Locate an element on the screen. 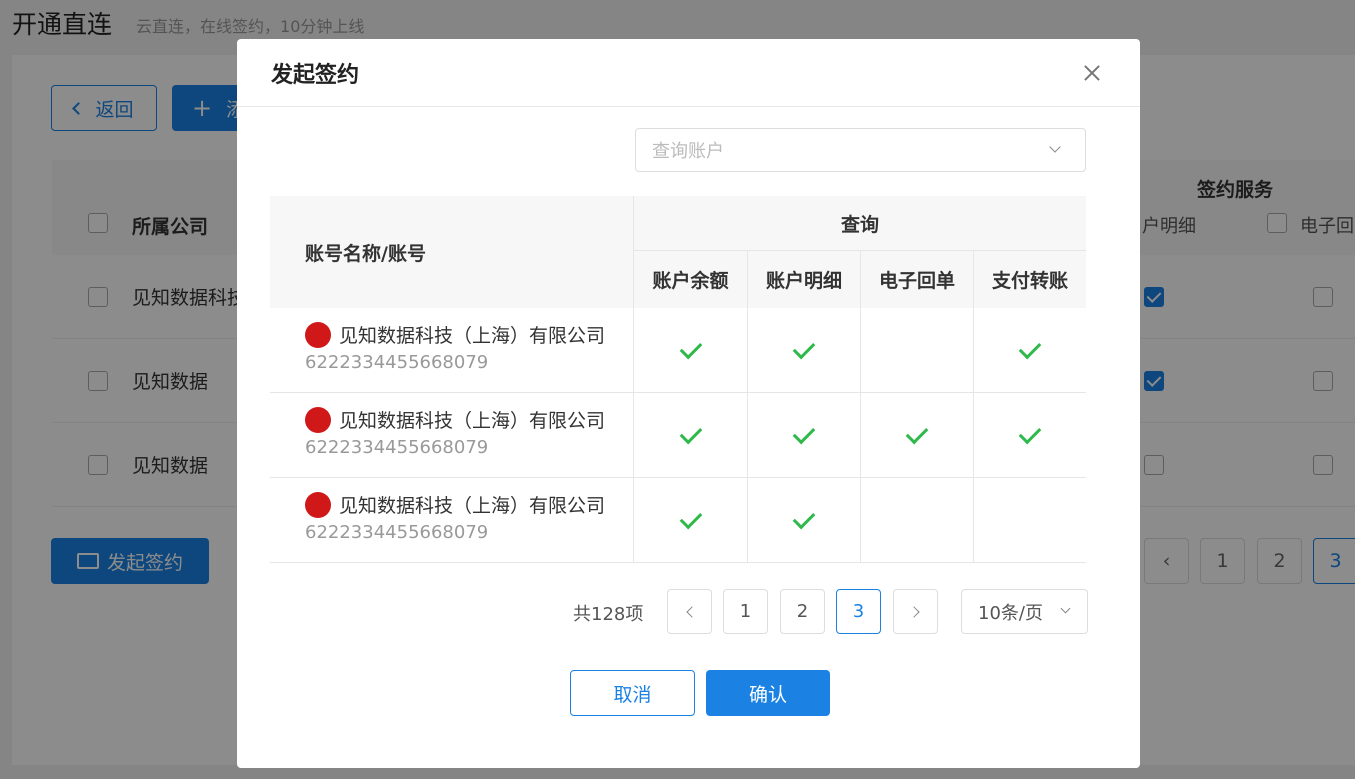  page-size-select: 10条/页 is located at coordinates (1024, 611).